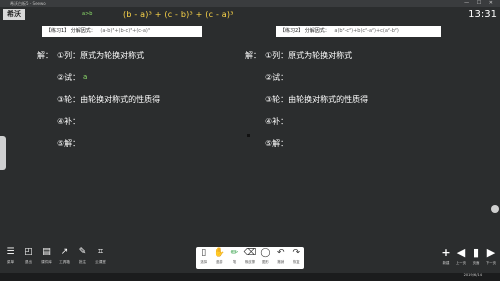 The height and width of the screenshot is (281, 500). What do you see at coordinates (476, 263) in the screenshot?
I see `pages-label: 页面` at bounding box center [476, 263].